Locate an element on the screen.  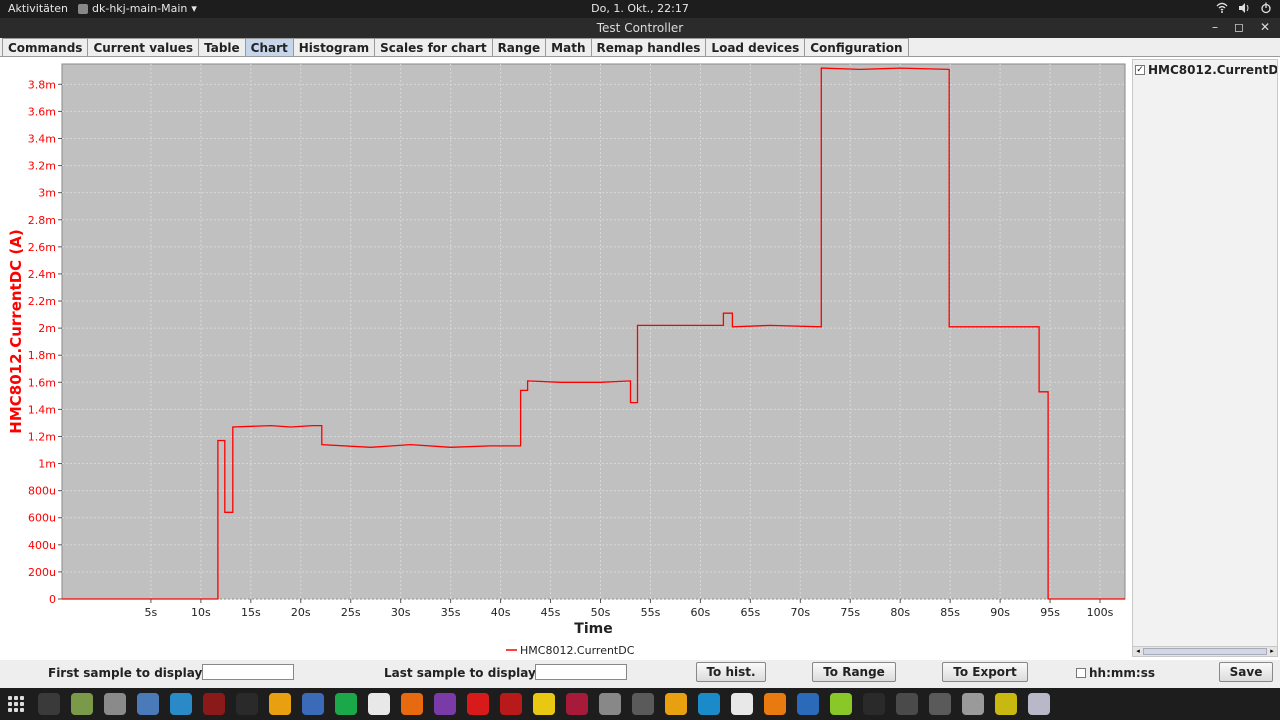
y-tick-label: 2.2m is located at coordinates (42, 301).